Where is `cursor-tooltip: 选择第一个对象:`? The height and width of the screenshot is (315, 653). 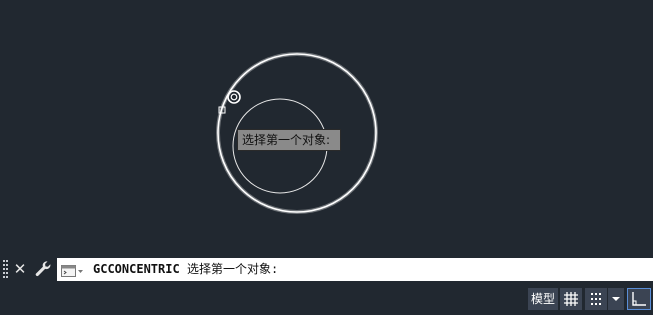
cursor-tooltip: 选择第一个对象: is located at coordinates (289, 140).